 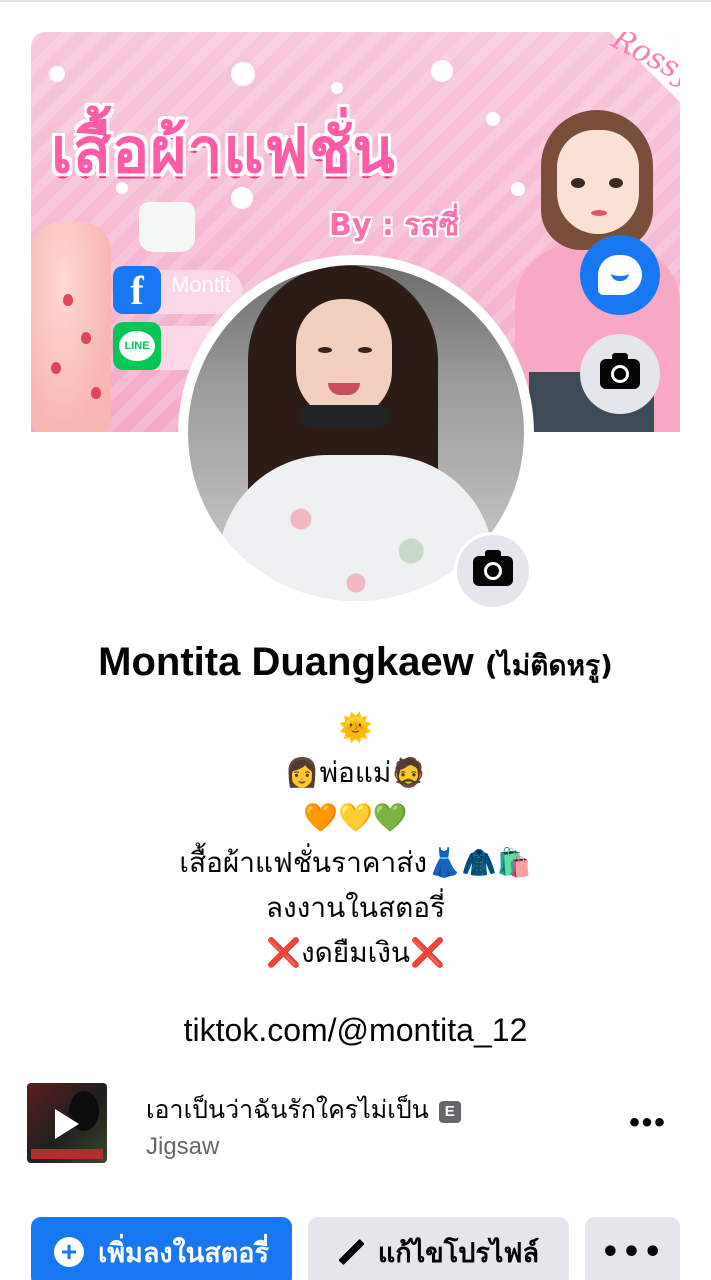 What do you see at coordinates (223, 150) in the screenshot?
I see `cover-title: เสื้อผ้าแฟชั่น` at bounding box center [223, 150].